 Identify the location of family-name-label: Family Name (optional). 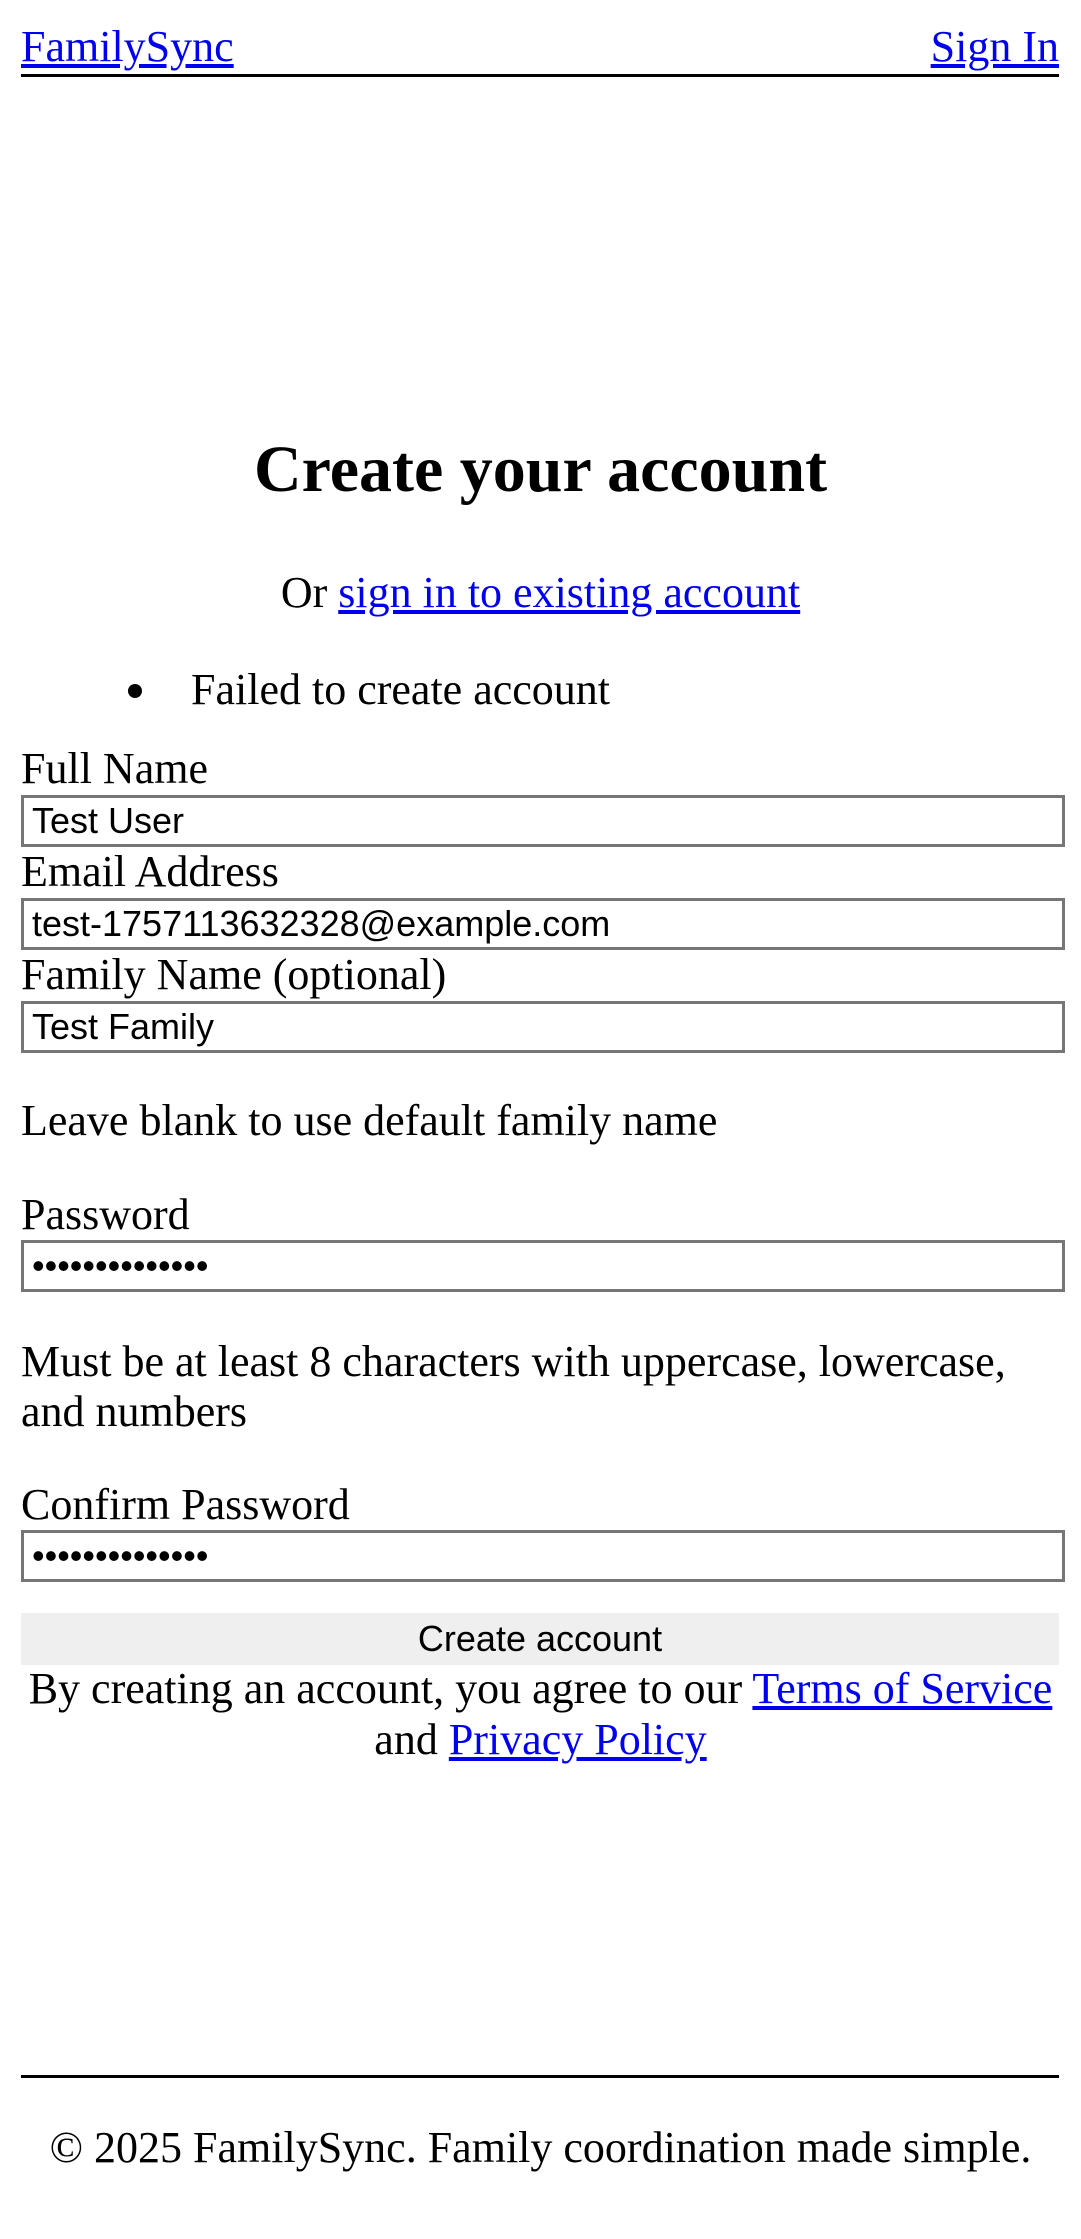
(234, 974).